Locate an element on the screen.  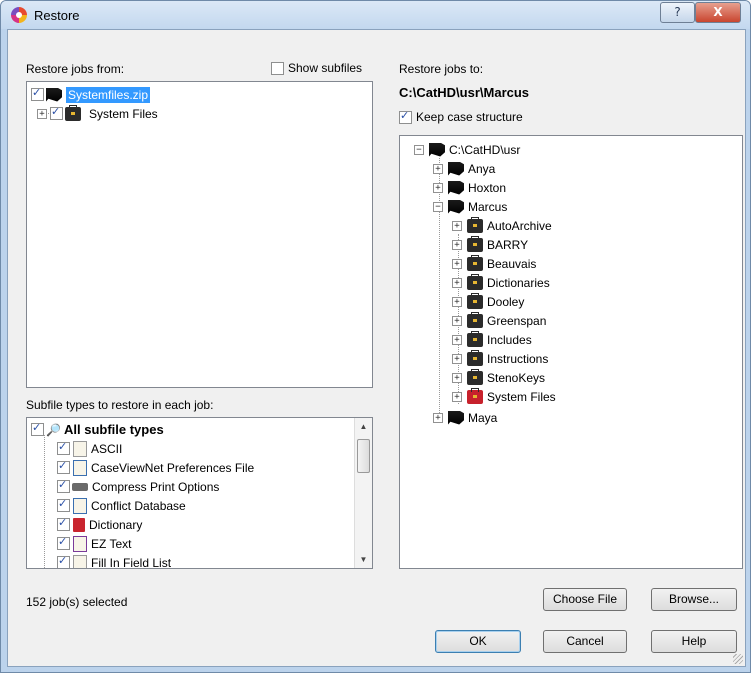
scroll-thumb is located at coordinates (363, 456).